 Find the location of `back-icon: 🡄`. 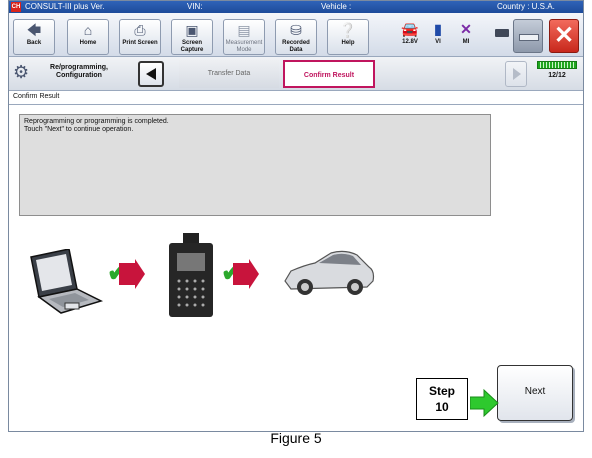

back-icon: 🡄 is located at coordinates (34, 30).